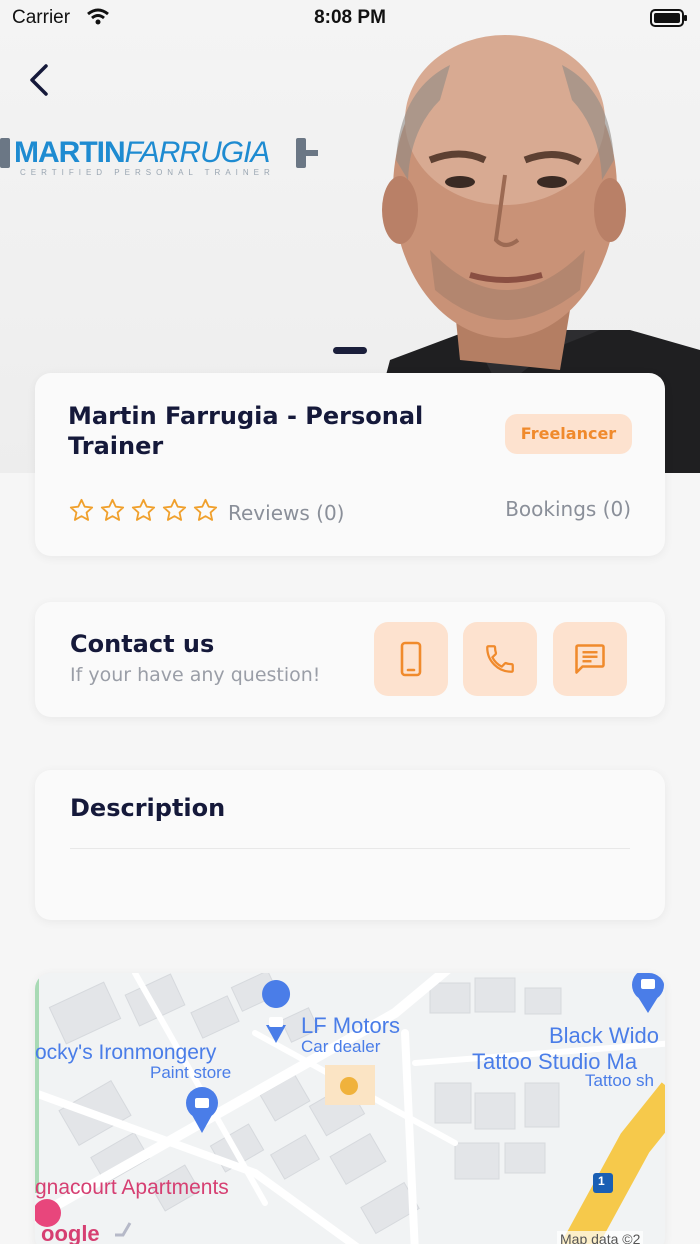 The width and height of the screenshot is (700, 1244). Describe the element at coordinates (350, 350) in the screenshot. I see `page-indicator` at that location.